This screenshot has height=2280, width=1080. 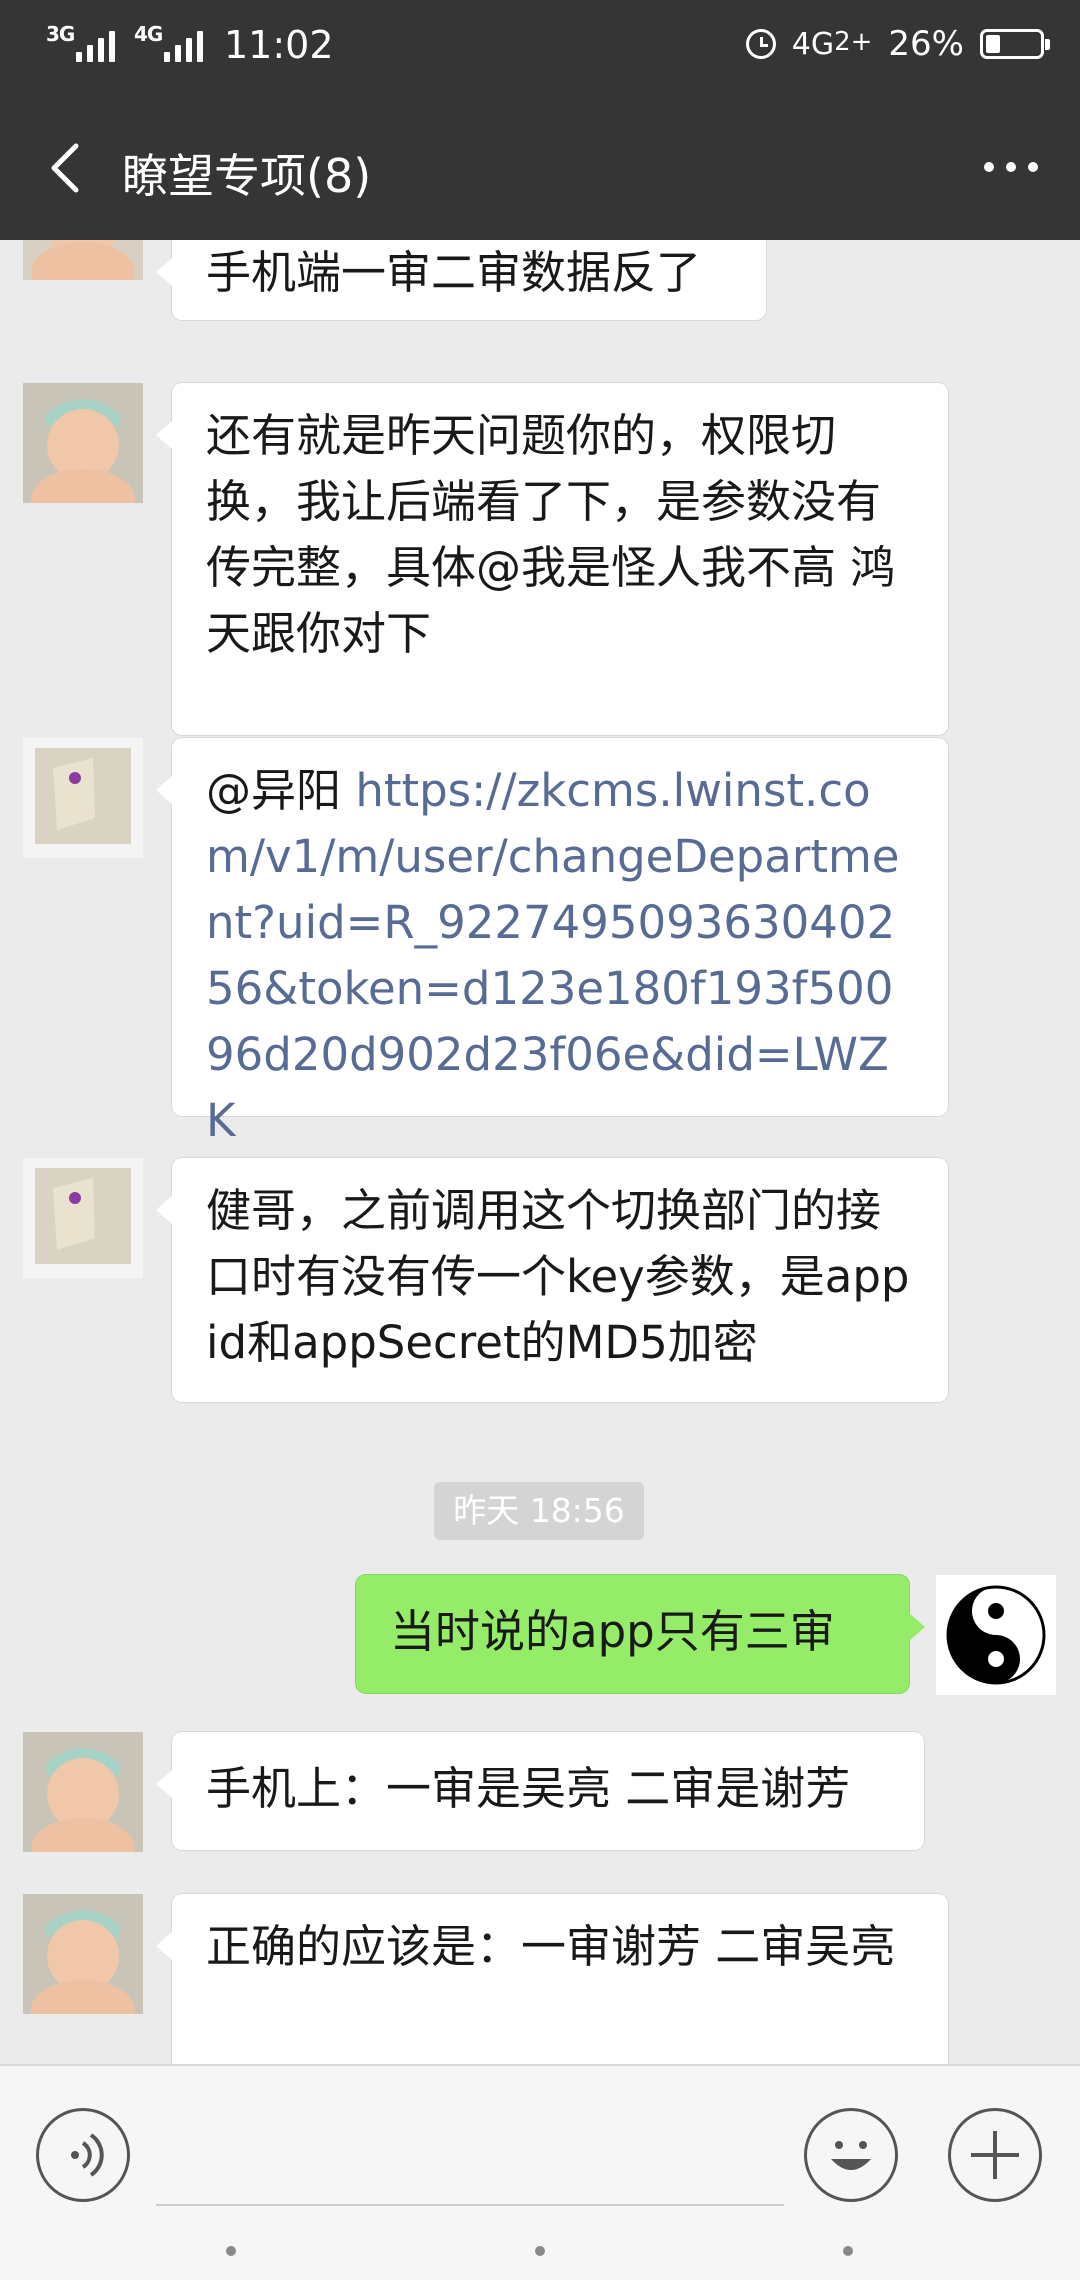 What do you see at coordinates (281, 790) in the screenshot?
I see `mention-text: @异阳` at bounding box center [281, 790].